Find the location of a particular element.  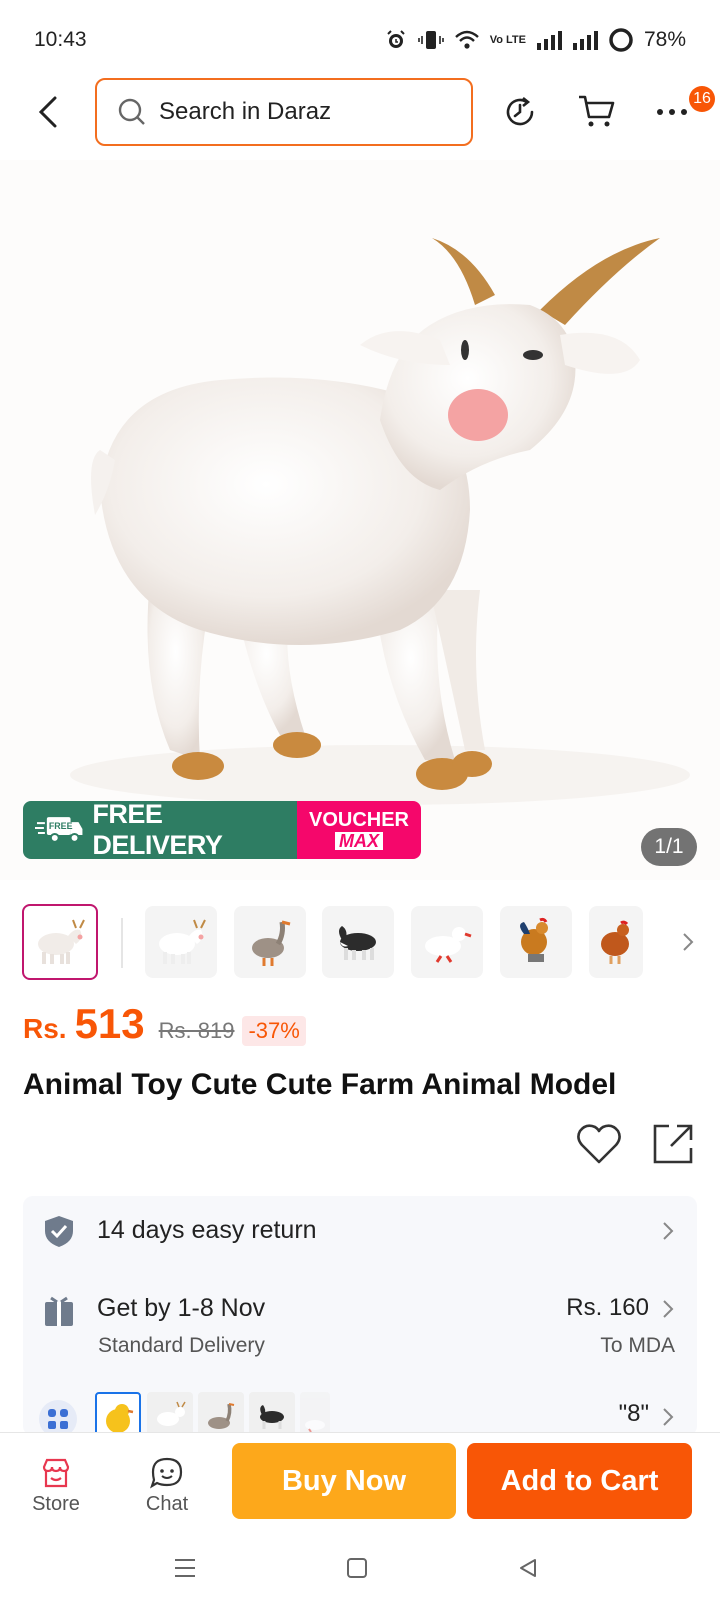

original-price: Rs. 819 is located at coordinates (196, 1030).